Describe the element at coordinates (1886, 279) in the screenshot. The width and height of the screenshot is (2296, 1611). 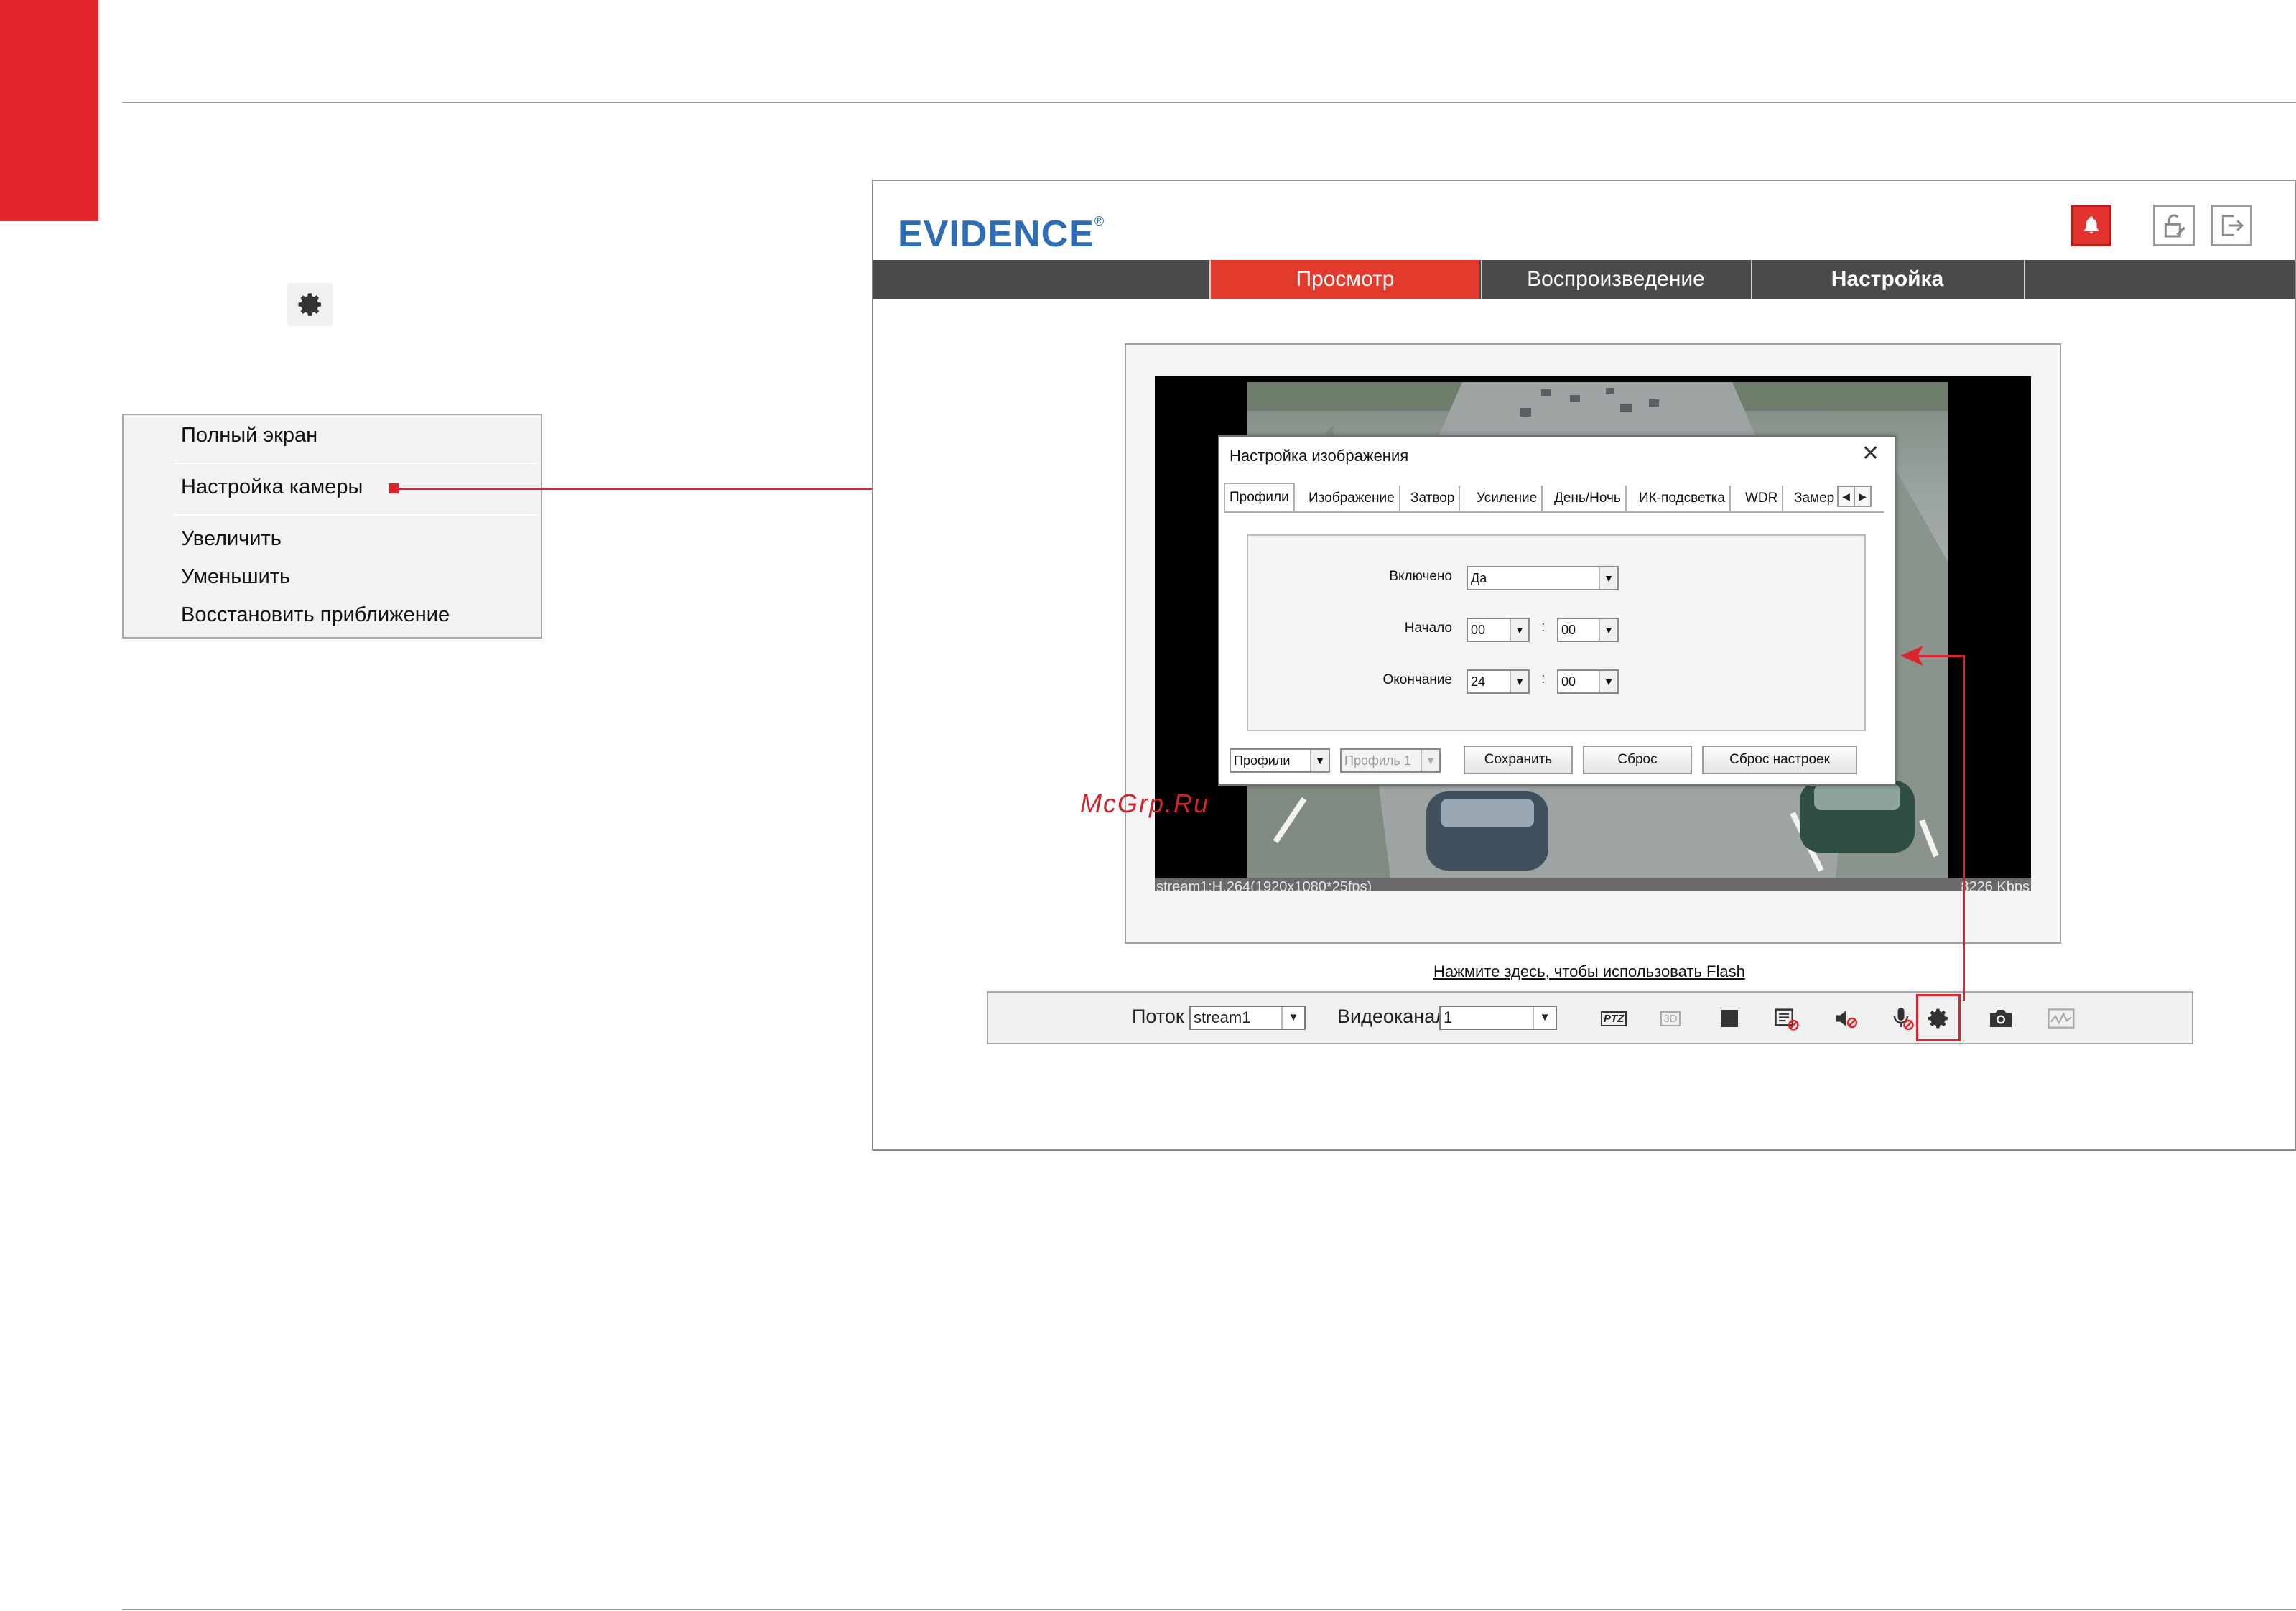
I see `tab-settings: Настройка` at that location.